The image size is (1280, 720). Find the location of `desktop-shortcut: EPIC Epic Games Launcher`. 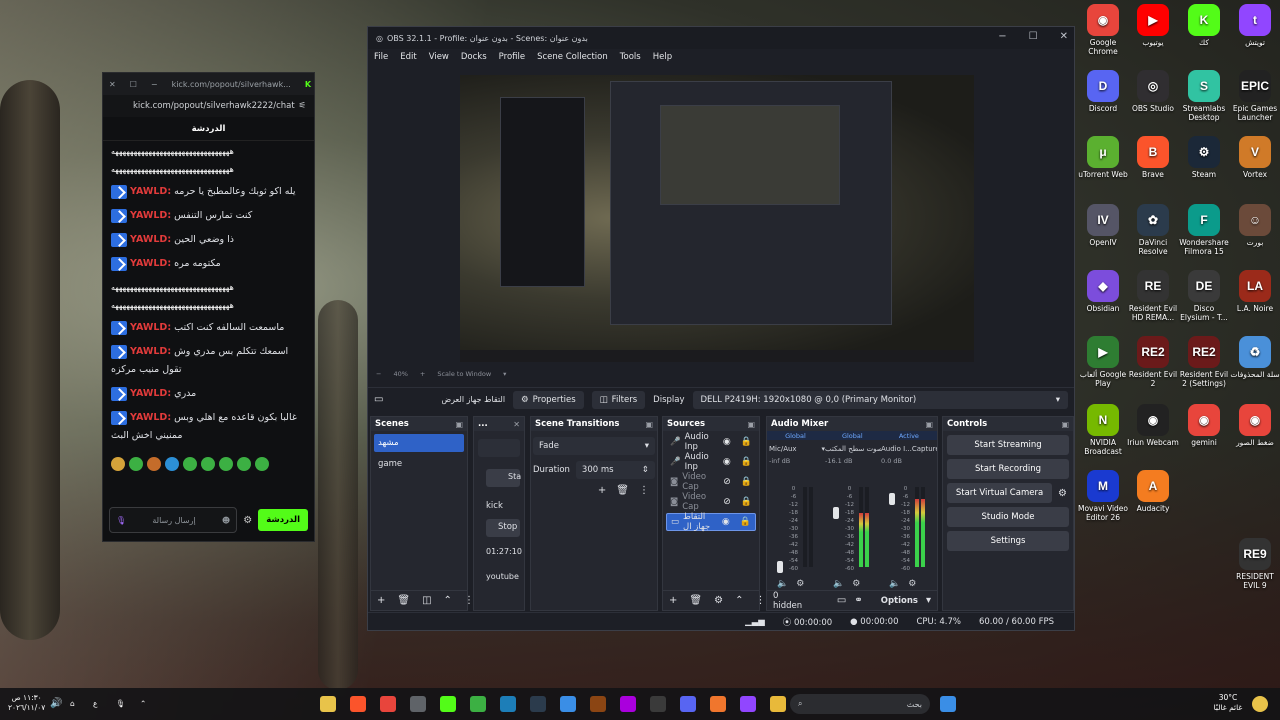

desktop-shortcut: EPIC Epic Games Launcher is located at coordinates (1254, 96).